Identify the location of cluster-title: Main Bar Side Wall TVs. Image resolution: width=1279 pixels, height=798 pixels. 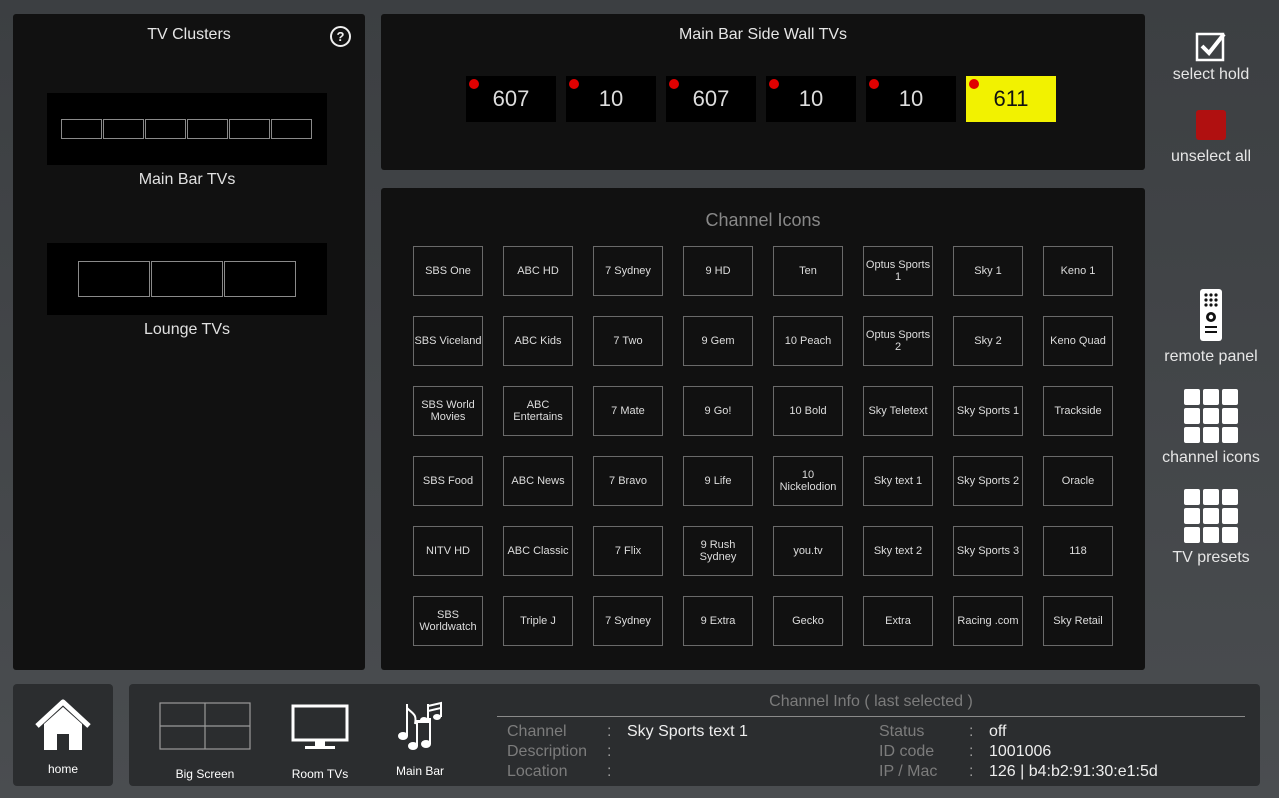
(763, 34).